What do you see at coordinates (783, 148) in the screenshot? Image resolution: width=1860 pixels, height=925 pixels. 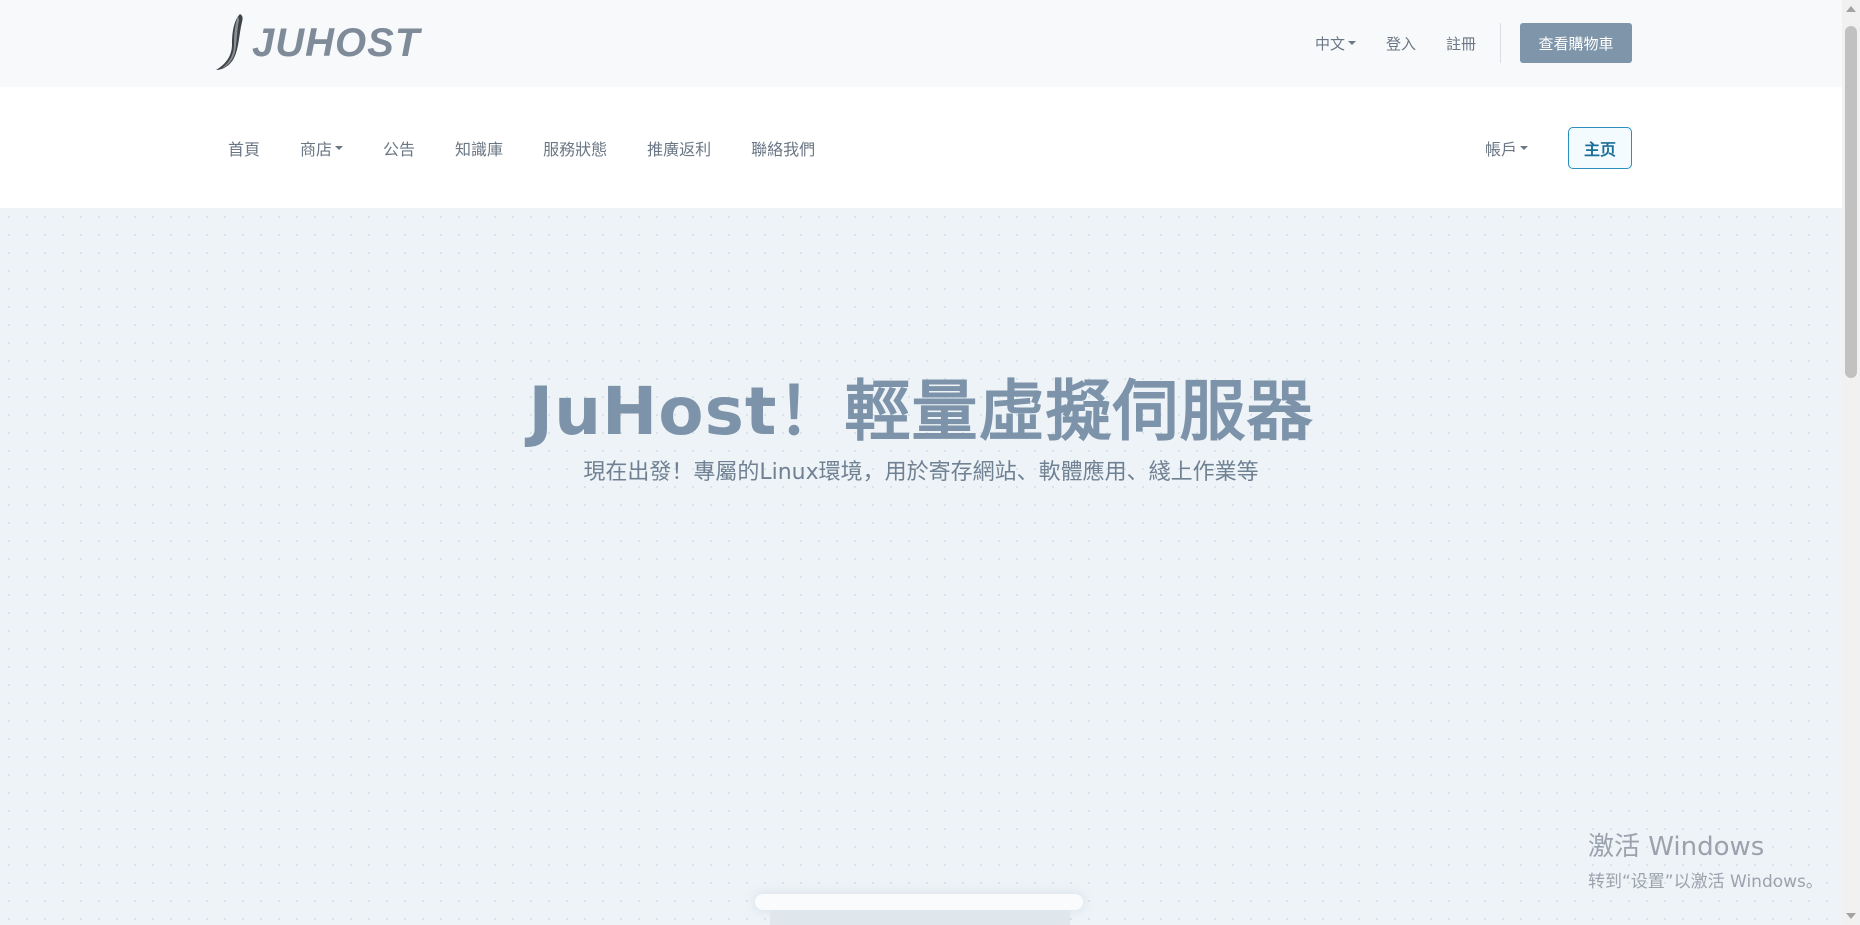 I see `nav-item-contact: 聯絡我們` at bounding box center [783, 148].